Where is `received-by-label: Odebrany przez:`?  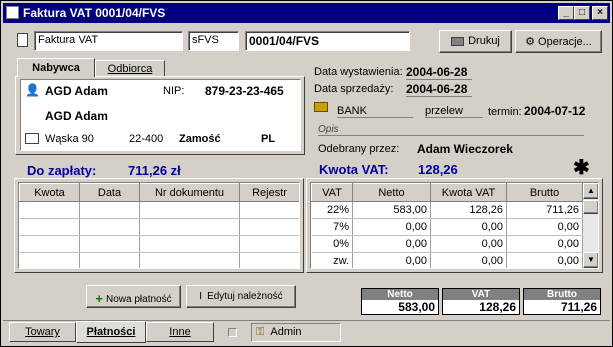 received-by-label: Odebrany przez: is located at coordinates (359, 149).